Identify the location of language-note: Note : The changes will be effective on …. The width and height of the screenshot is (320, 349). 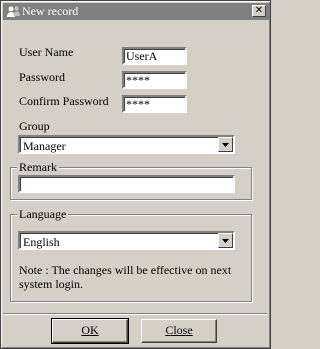
(125, 277).